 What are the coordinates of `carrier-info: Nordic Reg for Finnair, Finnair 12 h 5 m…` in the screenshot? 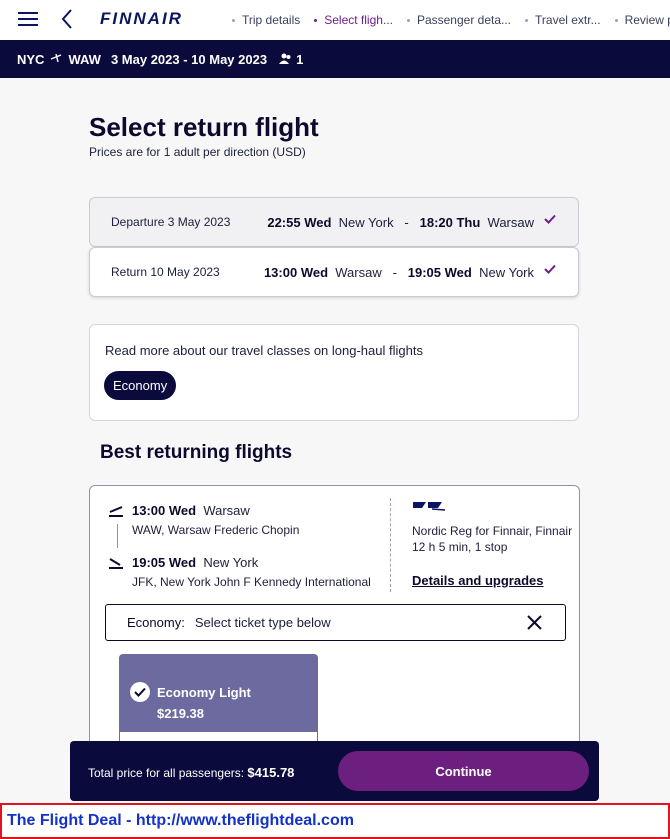 It's located at (492, 527).